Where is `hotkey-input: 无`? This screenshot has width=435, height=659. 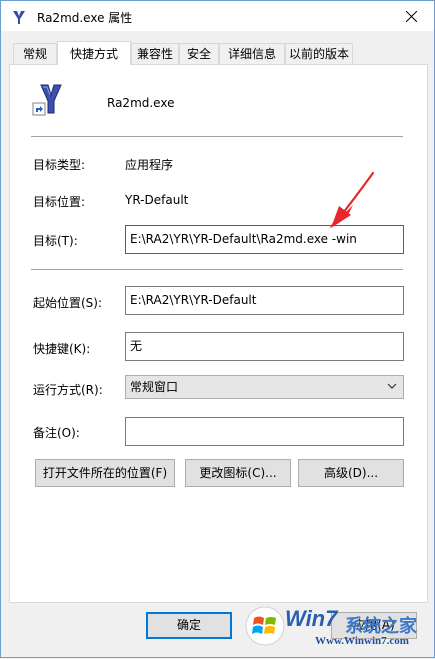
hotkey-input: 无 is located at coordinates (264, 346).